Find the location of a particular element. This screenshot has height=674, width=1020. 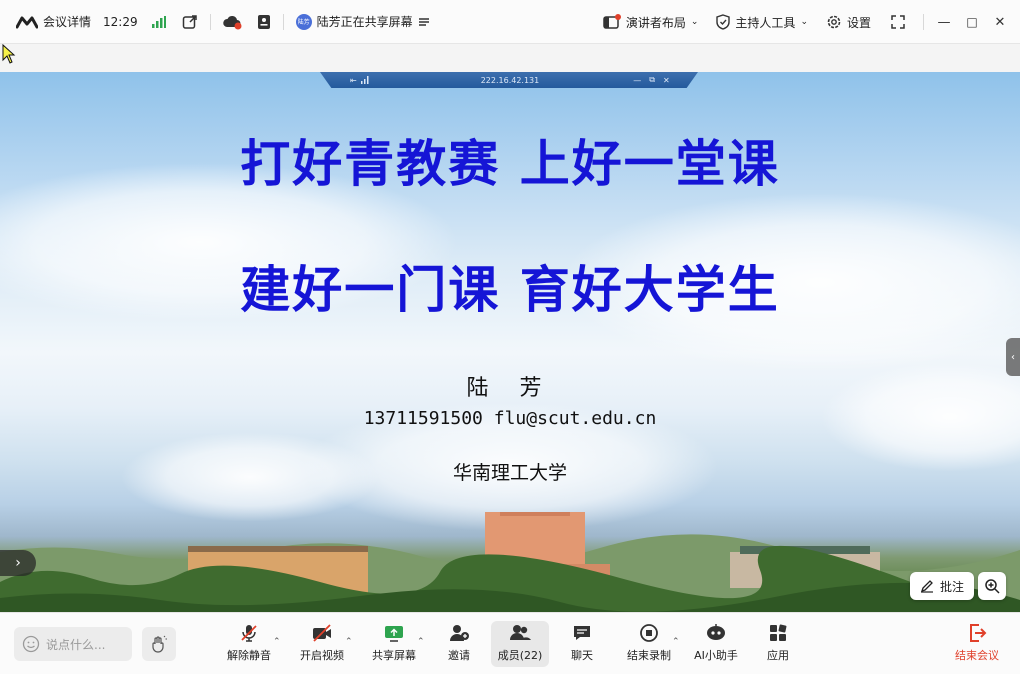

slide-school: 华南理工大学 is located at coordinates (509, 473).